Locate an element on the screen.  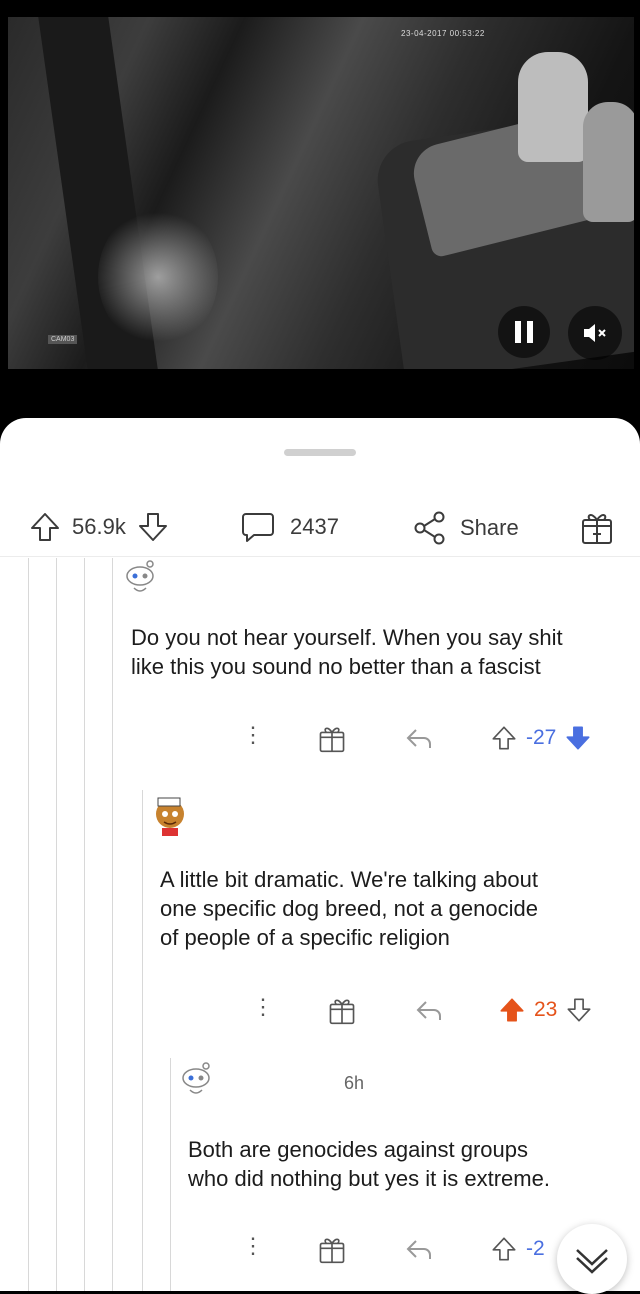
comments-button: 2437 is located at coordinates (289, 527).